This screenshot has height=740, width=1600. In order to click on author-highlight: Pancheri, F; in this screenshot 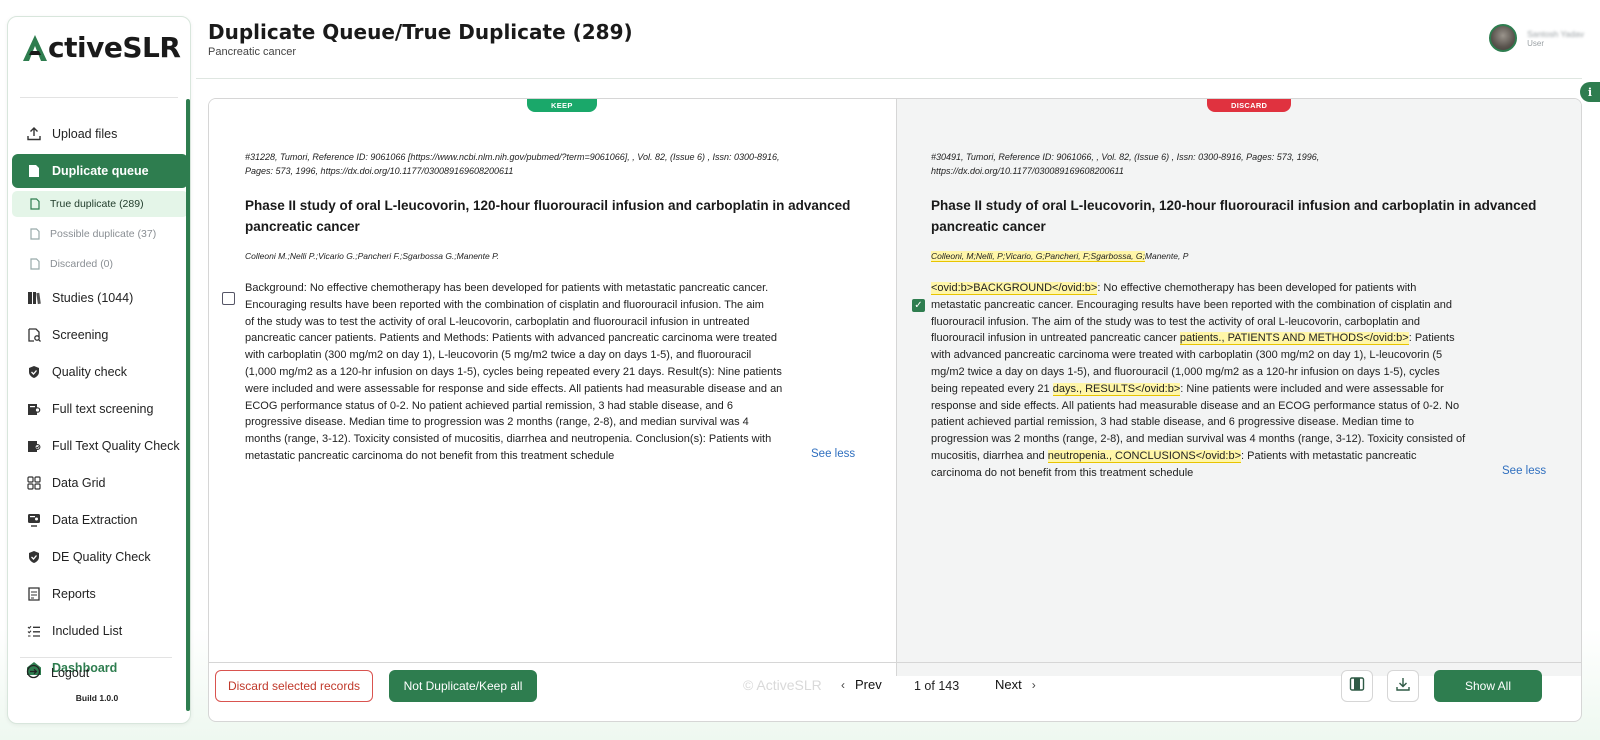, I will do `click(1067, 256)`.